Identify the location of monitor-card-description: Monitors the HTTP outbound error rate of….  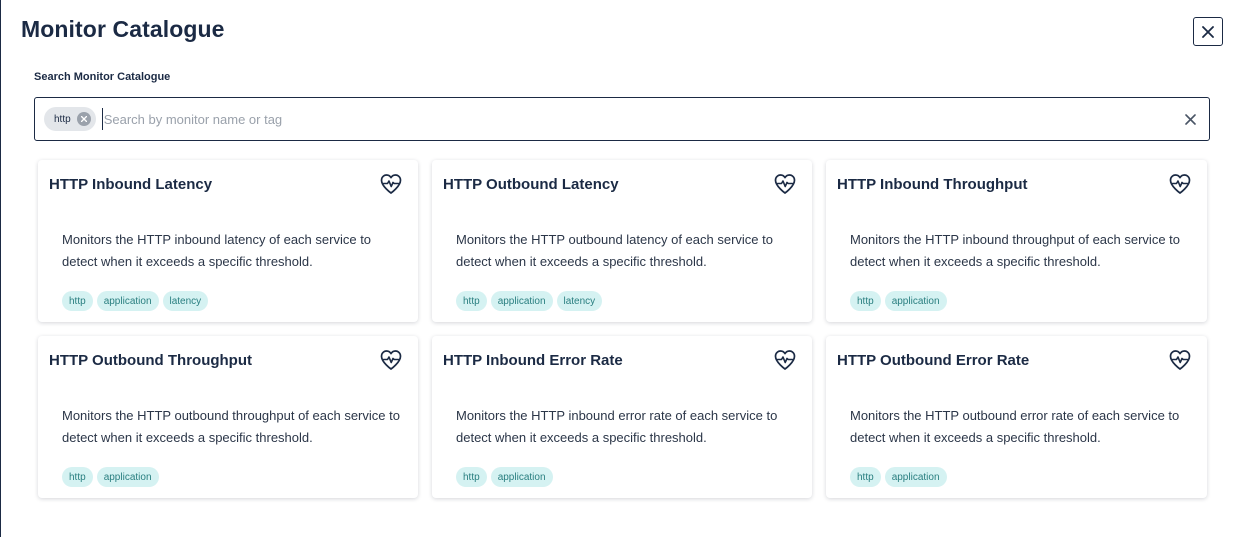
(1015, 426).